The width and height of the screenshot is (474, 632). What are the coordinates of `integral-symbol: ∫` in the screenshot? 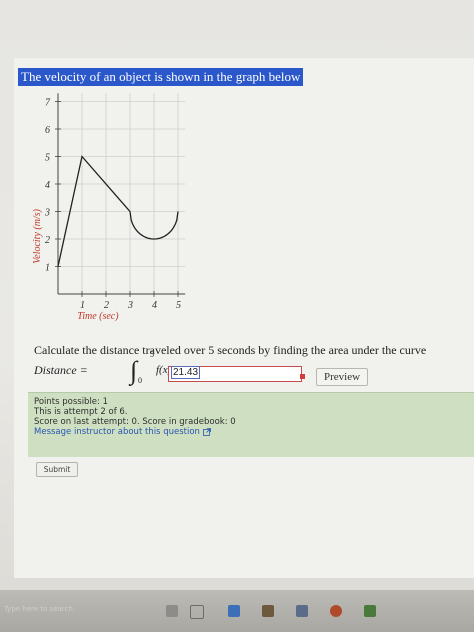 It's located at (134, 370).